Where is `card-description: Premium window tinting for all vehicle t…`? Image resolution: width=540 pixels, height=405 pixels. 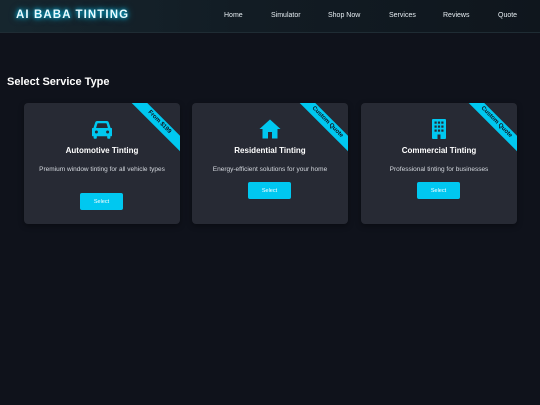
card-description: Premium window tinting for all vehicle t… is located at coordinates (102, 169).